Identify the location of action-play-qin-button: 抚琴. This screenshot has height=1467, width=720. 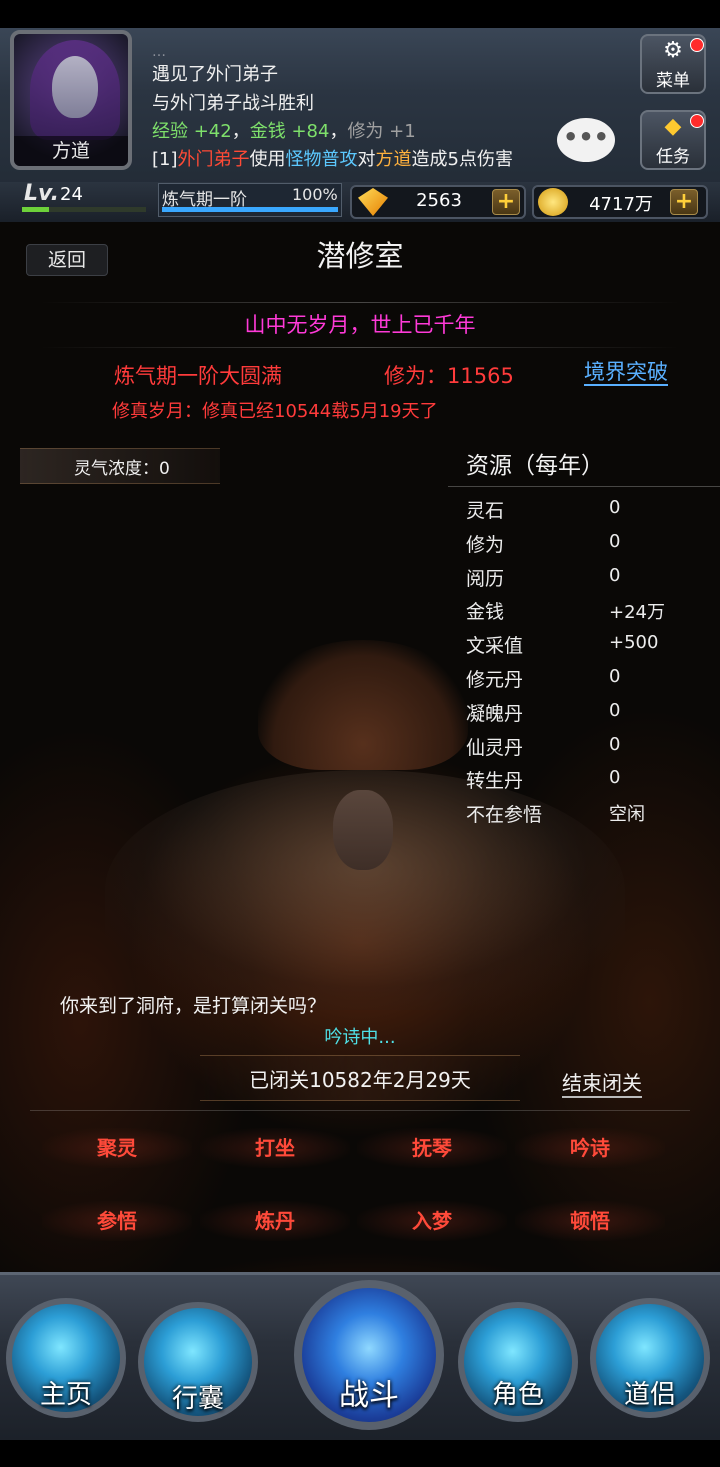
(432, 1148).